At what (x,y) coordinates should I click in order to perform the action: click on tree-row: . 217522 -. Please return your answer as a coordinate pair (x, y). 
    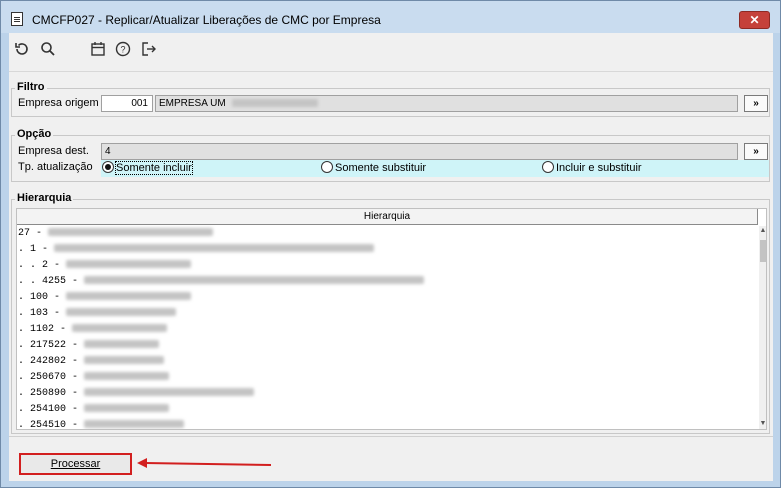
    Looking at the image, I should click on (384, 346).